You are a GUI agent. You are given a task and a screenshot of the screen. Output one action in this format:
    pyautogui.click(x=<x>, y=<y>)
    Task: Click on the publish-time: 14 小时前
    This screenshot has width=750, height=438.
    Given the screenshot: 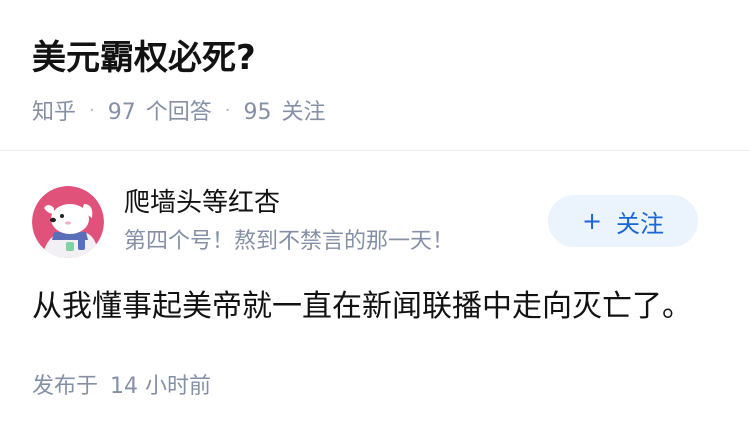 What is the action you would take?
    pyautogui.click(x=161, y=386)
    